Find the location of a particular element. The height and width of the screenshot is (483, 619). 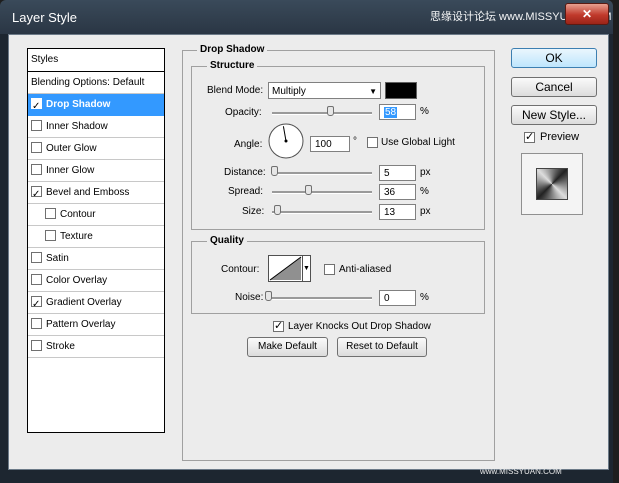

opacity-label: Opacity: is located at coordinates (243, 112).